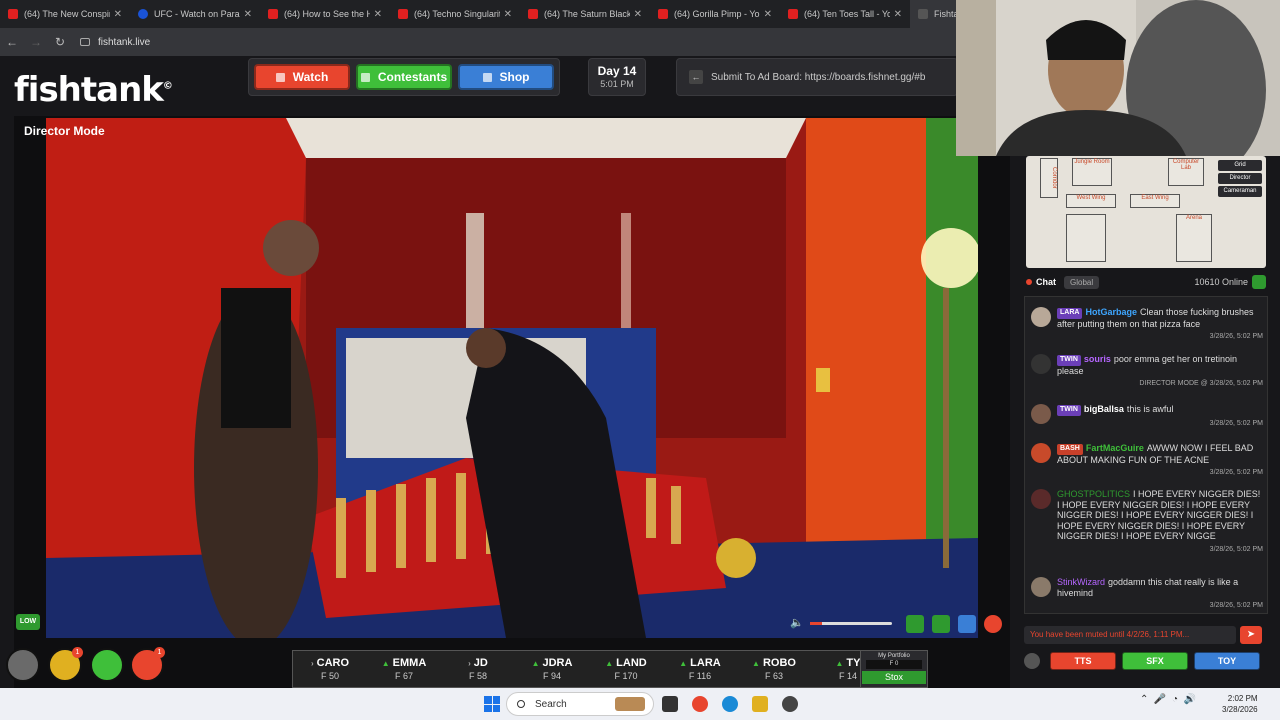  I want to click on chat-tab: Chat, so click(1041, 282).